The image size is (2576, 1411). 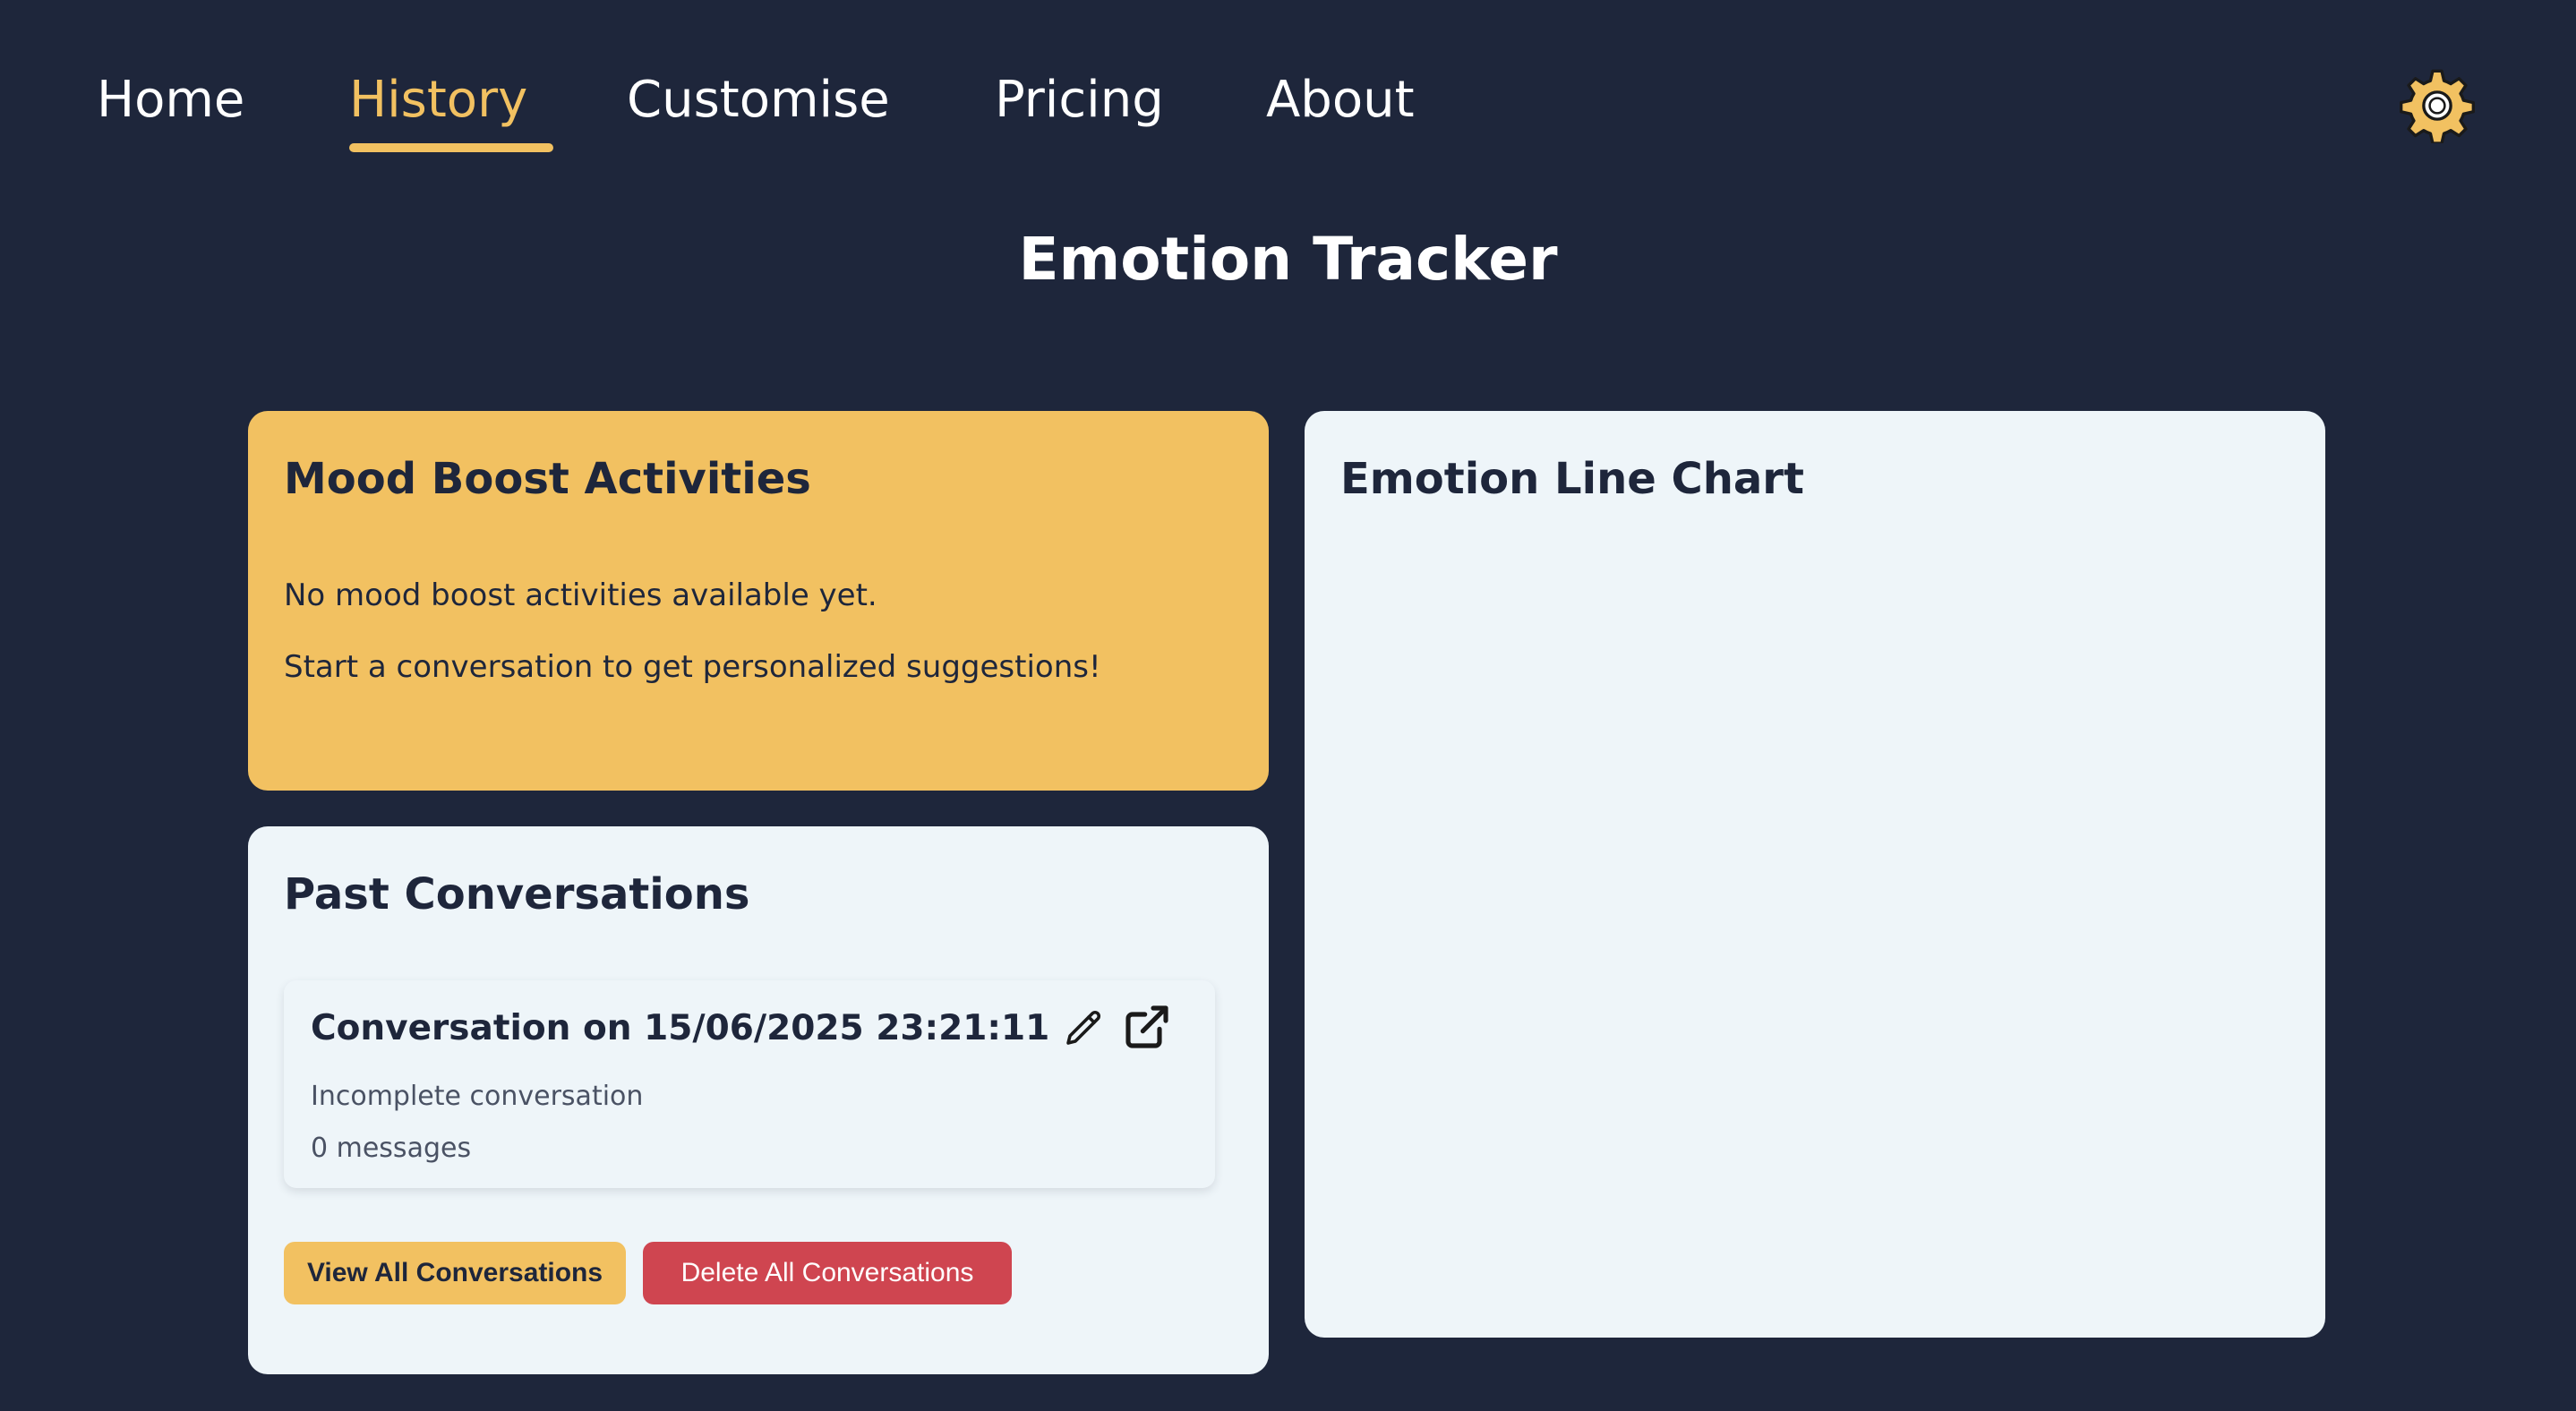 What do you see at coordinates (827, 1273) in the screenshot?
I see `delete-all-conversations-button: Delete All Conversations` at bounding box center [827, 1273].